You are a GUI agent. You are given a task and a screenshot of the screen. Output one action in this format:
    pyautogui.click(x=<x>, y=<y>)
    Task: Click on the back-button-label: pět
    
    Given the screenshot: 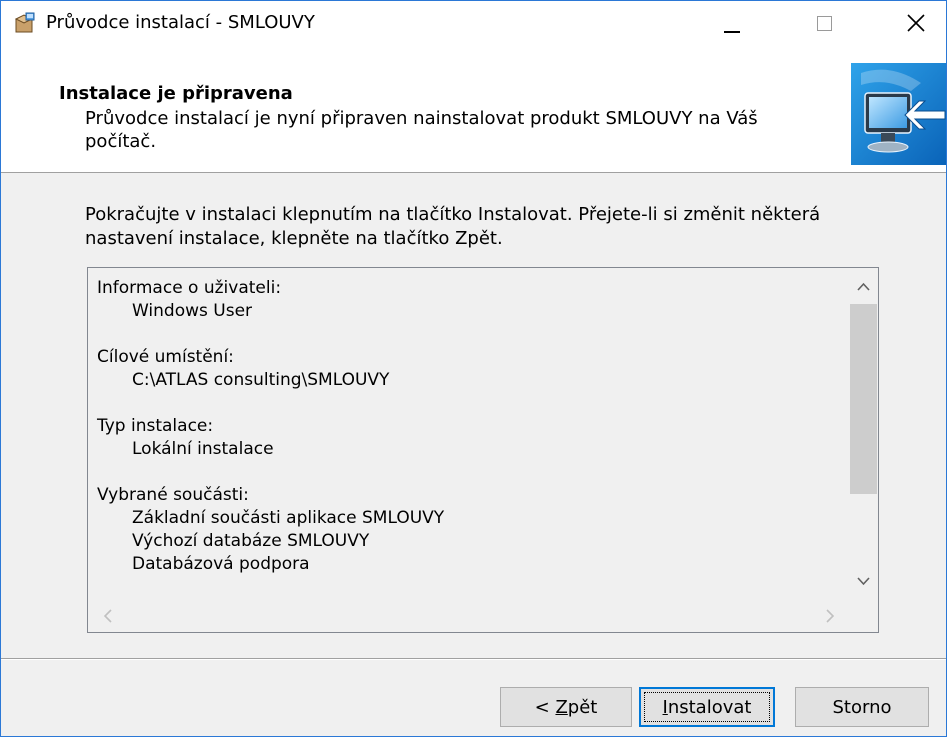 What is the action you would take?
    pyautogui.click(x=582, y=707)
    